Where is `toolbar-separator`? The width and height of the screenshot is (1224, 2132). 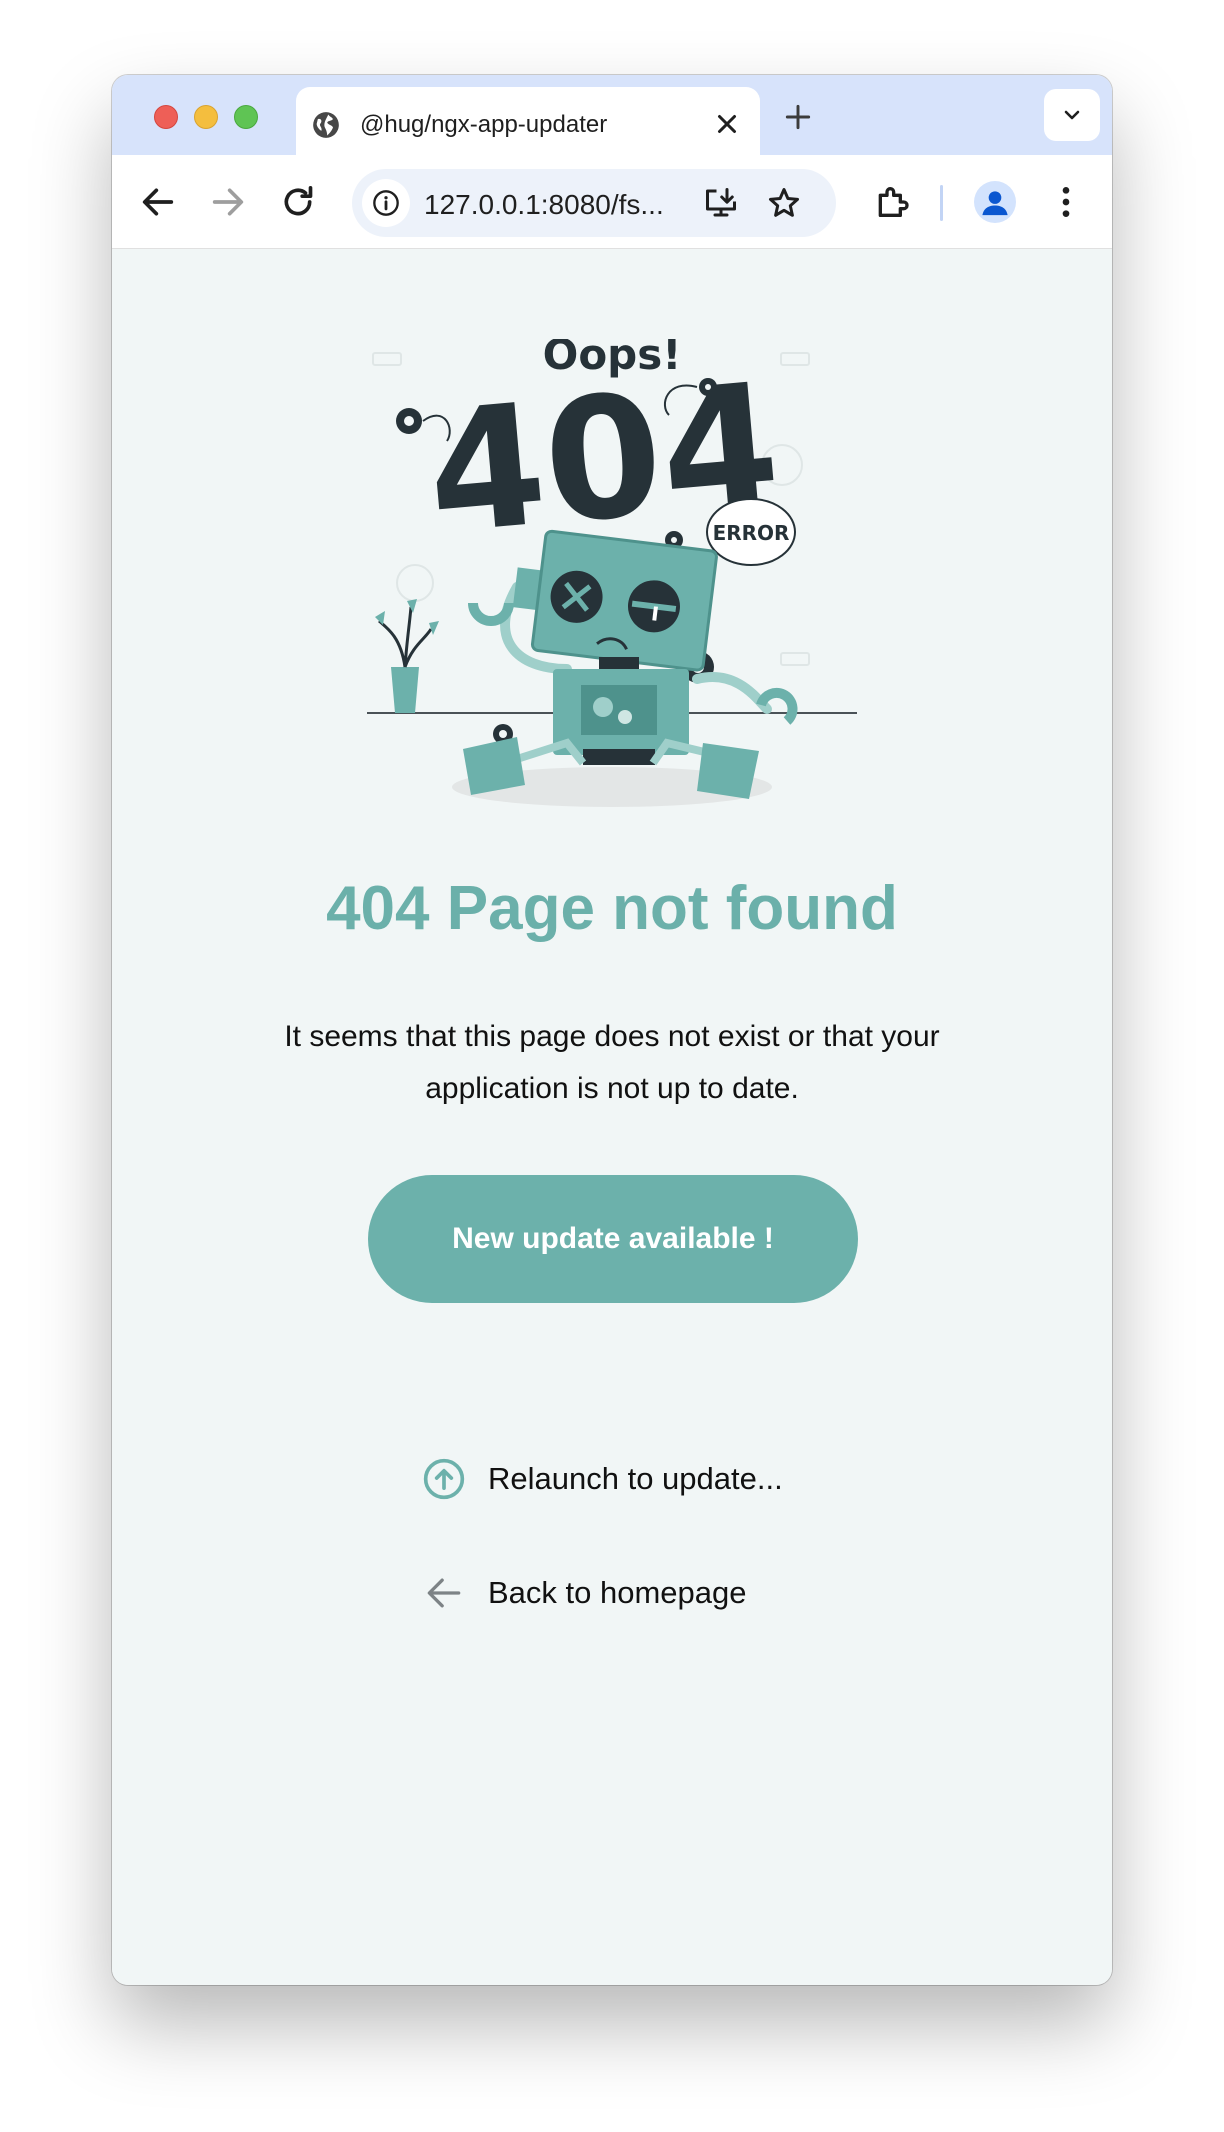
toolbar-separator is located at coordinates (941, 203).